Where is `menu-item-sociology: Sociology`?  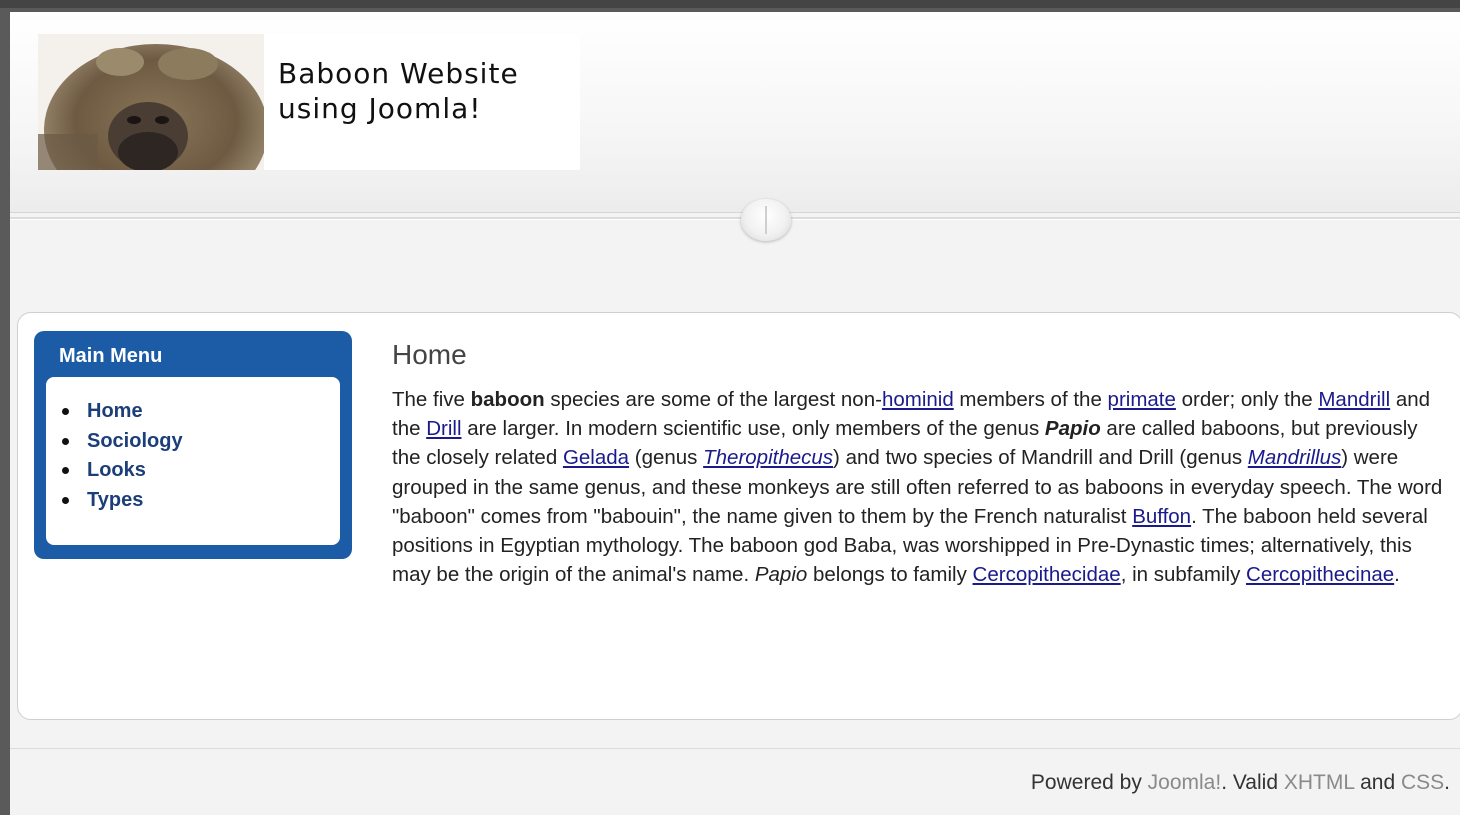
menu-item-sociology: Sociology is located at coordinates (122, 442).